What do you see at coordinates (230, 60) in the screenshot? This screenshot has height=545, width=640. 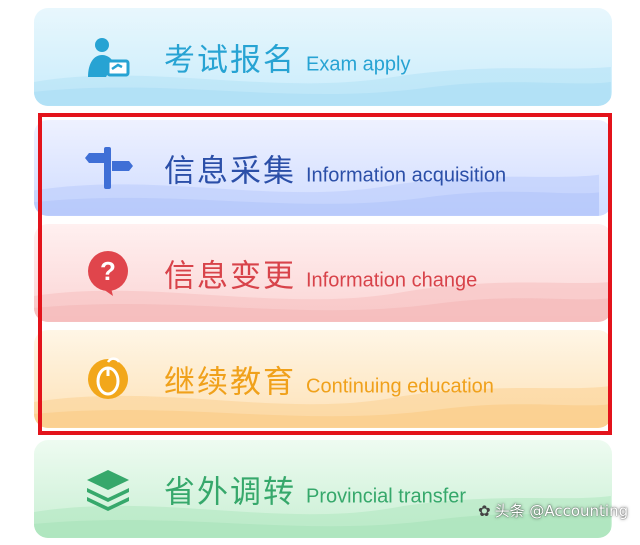 I see `menu-label-cn: 考试报名` at bounding box center [230, 60].